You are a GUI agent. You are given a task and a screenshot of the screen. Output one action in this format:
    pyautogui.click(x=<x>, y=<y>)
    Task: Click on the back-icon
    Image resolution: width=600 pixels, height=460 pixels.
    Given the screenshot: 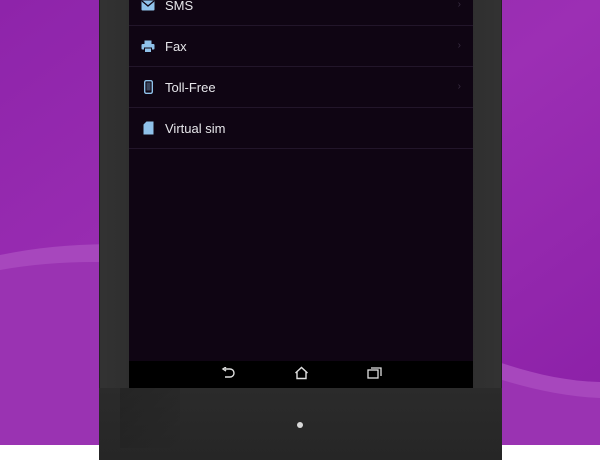 What is the action you would take?
    pyautogui.click(x=228, y=375)
    